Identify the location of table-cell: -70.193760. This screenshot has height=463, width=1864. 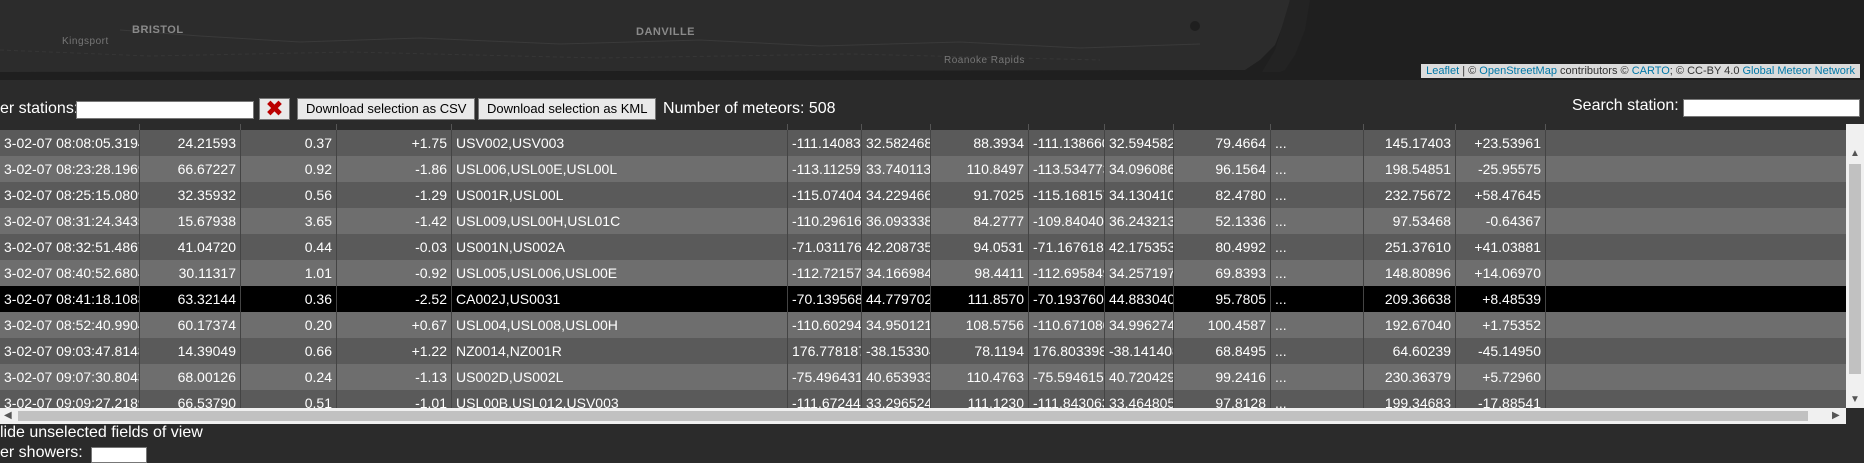
(1067, 299).